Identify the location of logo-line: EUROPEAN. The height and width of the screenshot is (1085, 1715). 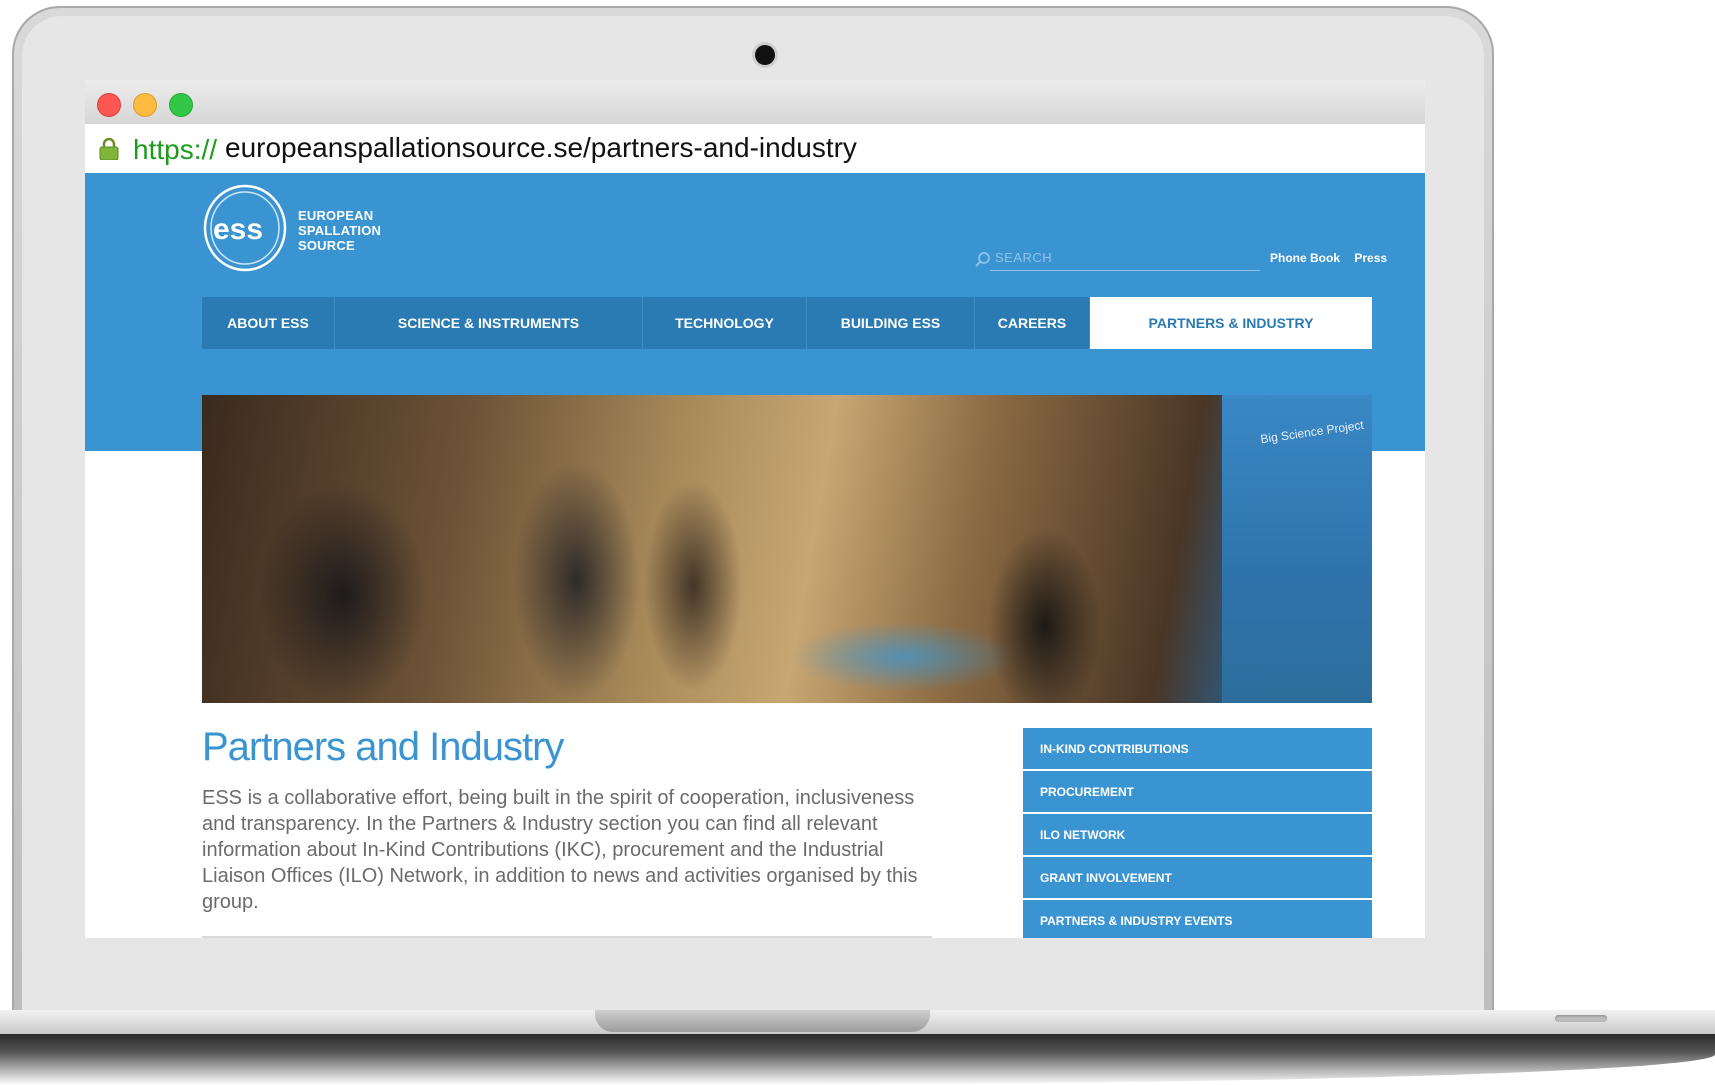
(336, 215).